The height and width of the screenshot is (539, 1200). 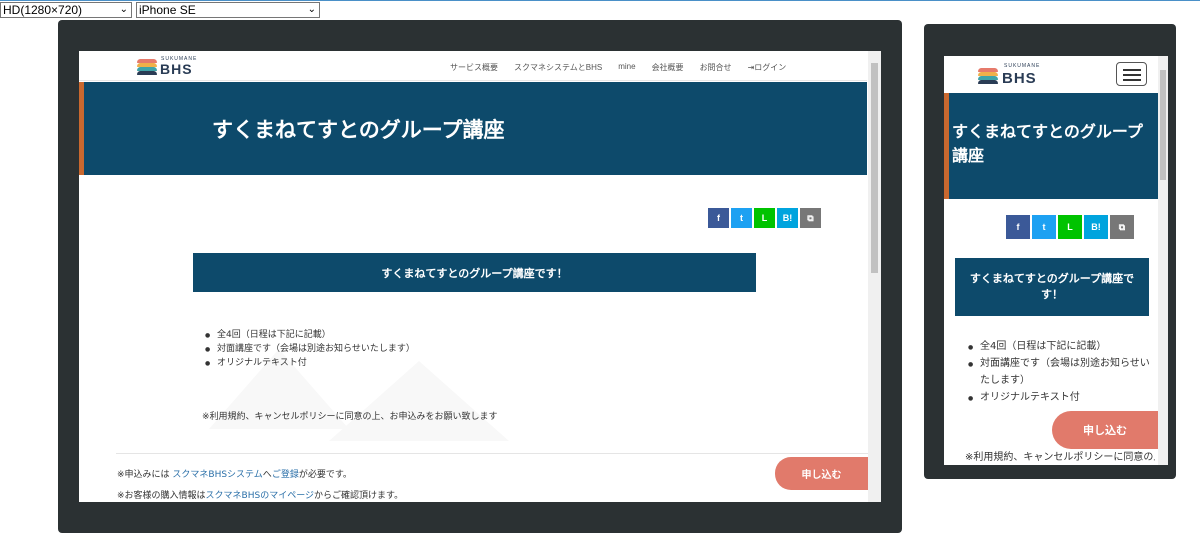 I want to click on mypage-link: スクマネBHSのマイページ, so click(x=260, y=496).